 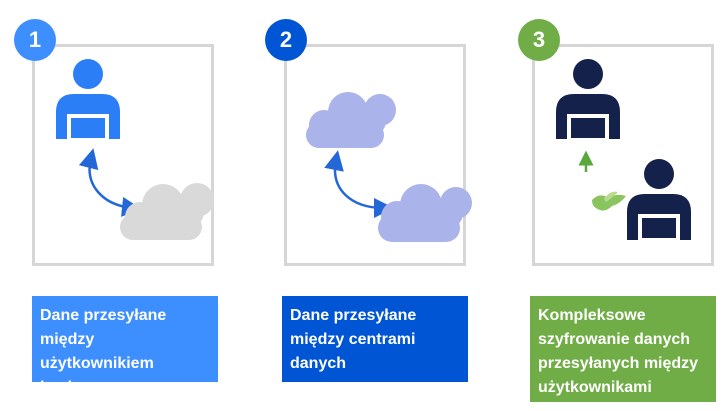 I want to click on caption-line: użytkownikami, so click(x=595, y=387).